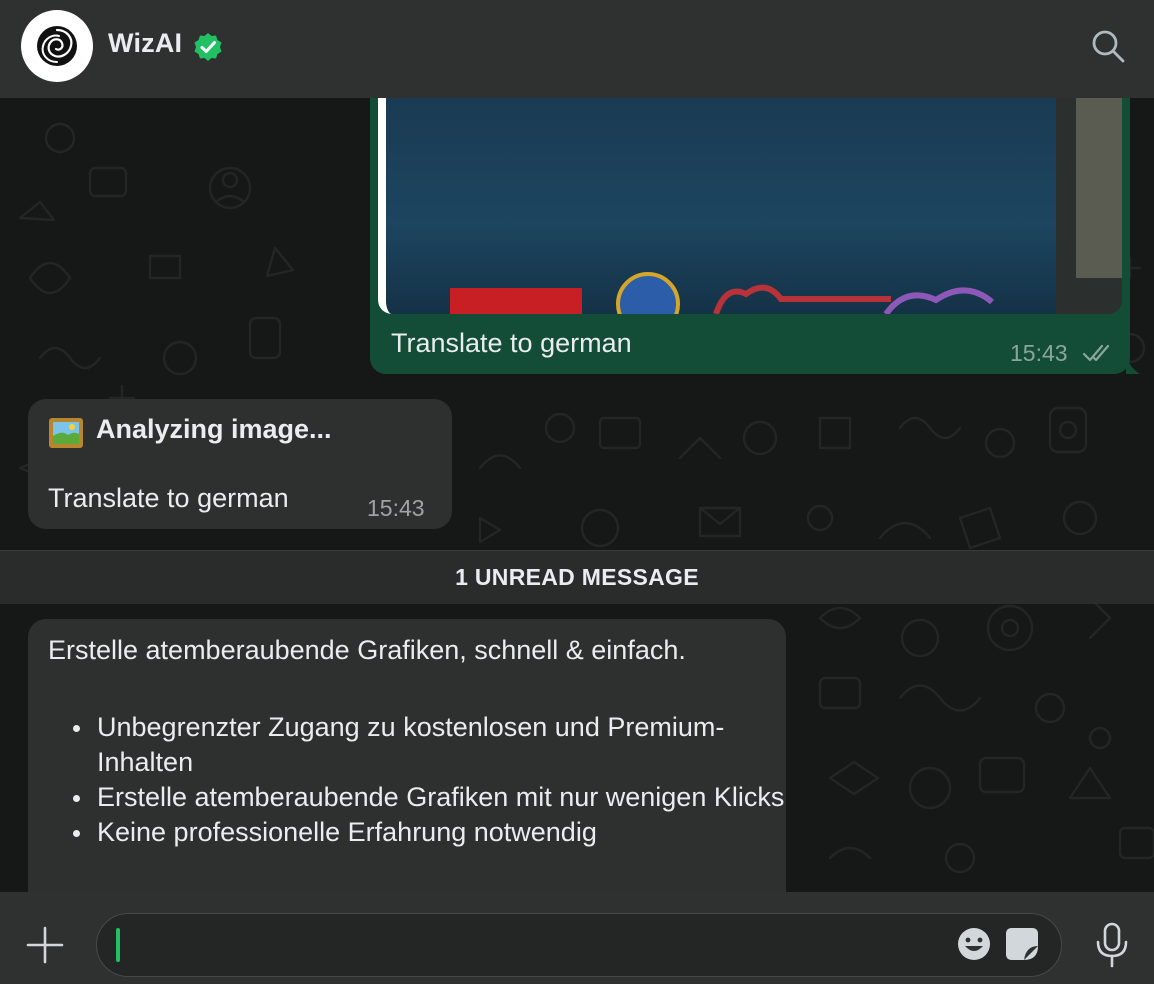 The image size is (1154, 984). What do you see at coordinates (1133, 365) in the screenshot?
I see `bubble-tail` at bounding box center [1133, 365].